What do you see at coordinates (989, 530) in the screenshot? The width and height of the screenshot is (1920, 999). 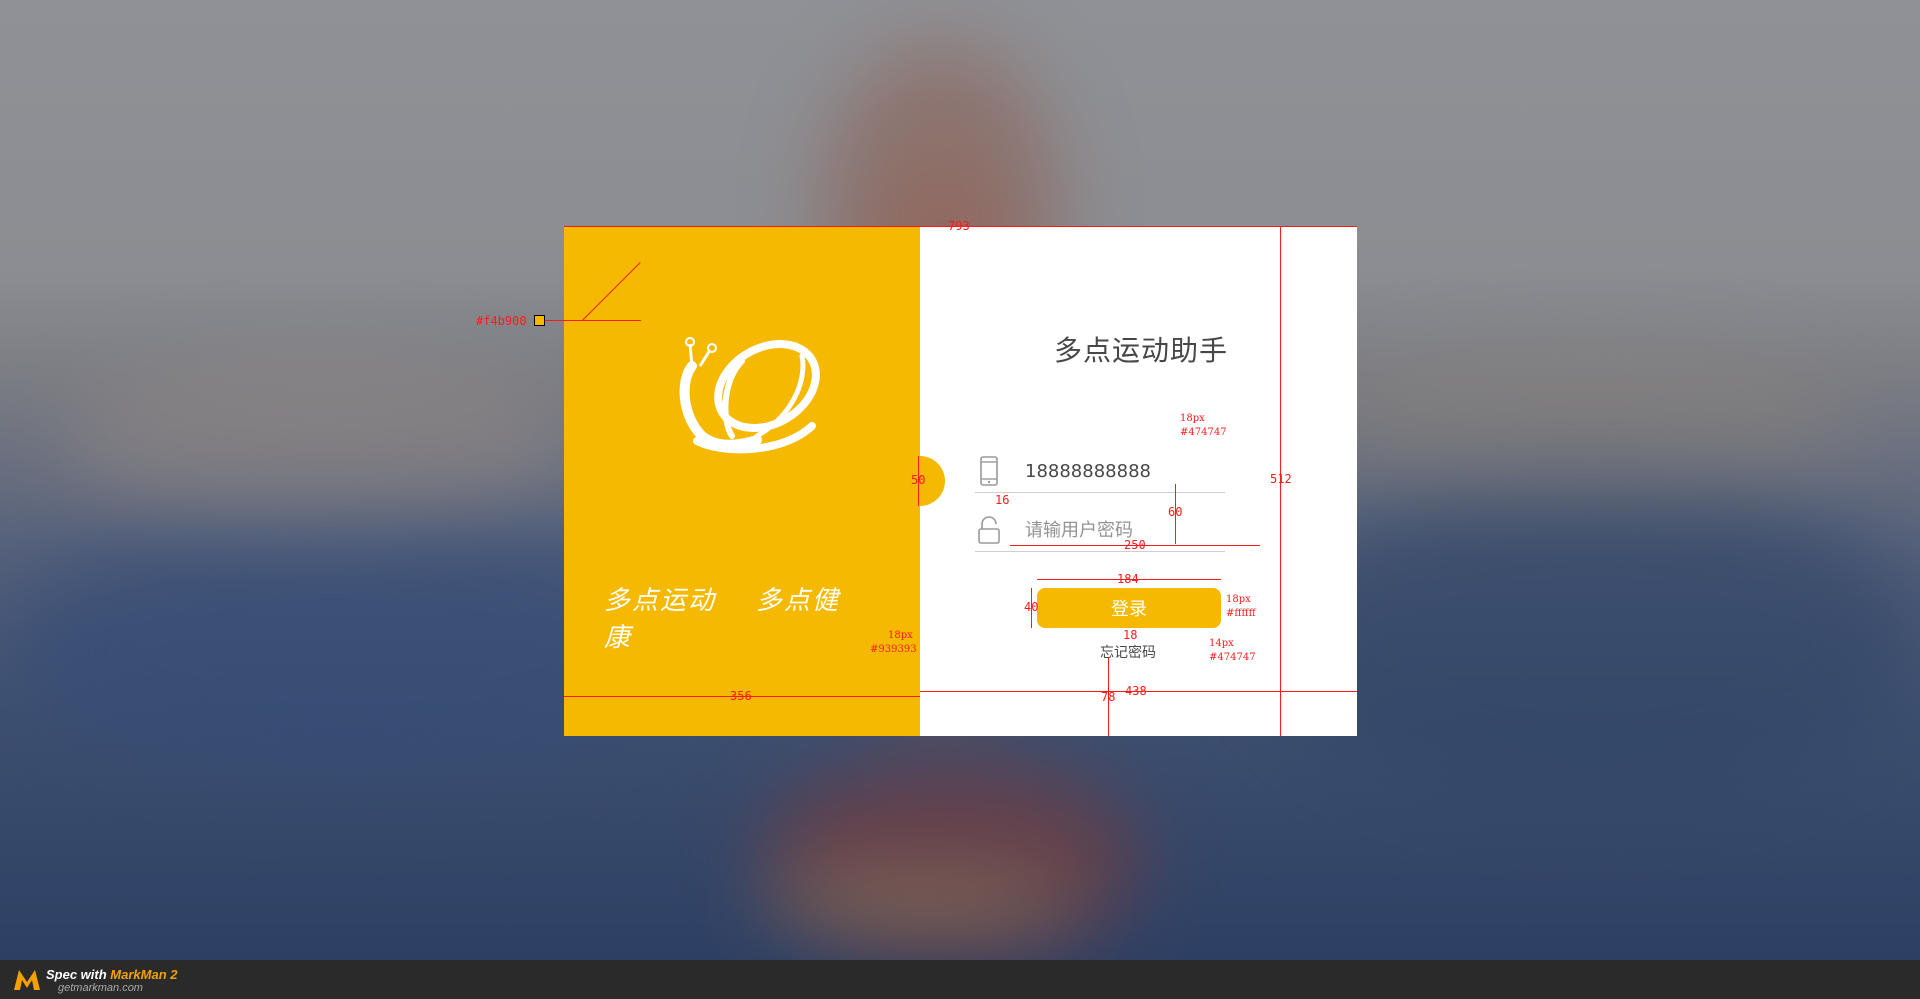 I see `lock-icon` at bounding box center [989, 530].